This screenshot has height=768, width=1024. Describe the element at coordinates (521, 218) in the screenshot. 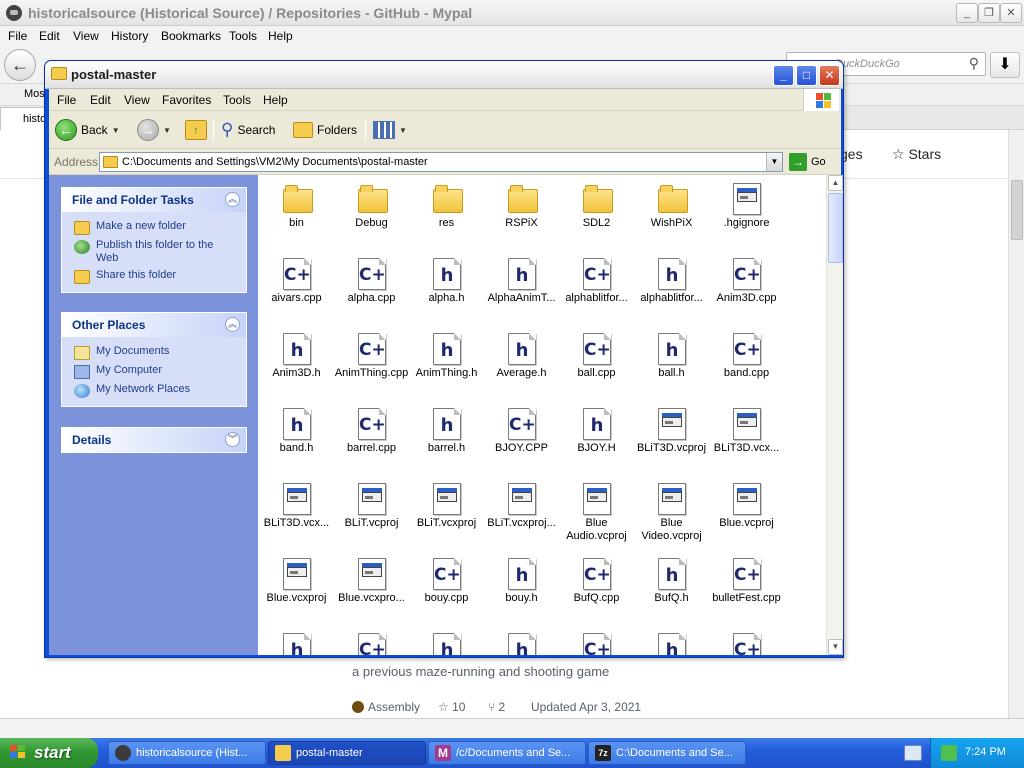

I see `file-item: RSPiX` at that location.